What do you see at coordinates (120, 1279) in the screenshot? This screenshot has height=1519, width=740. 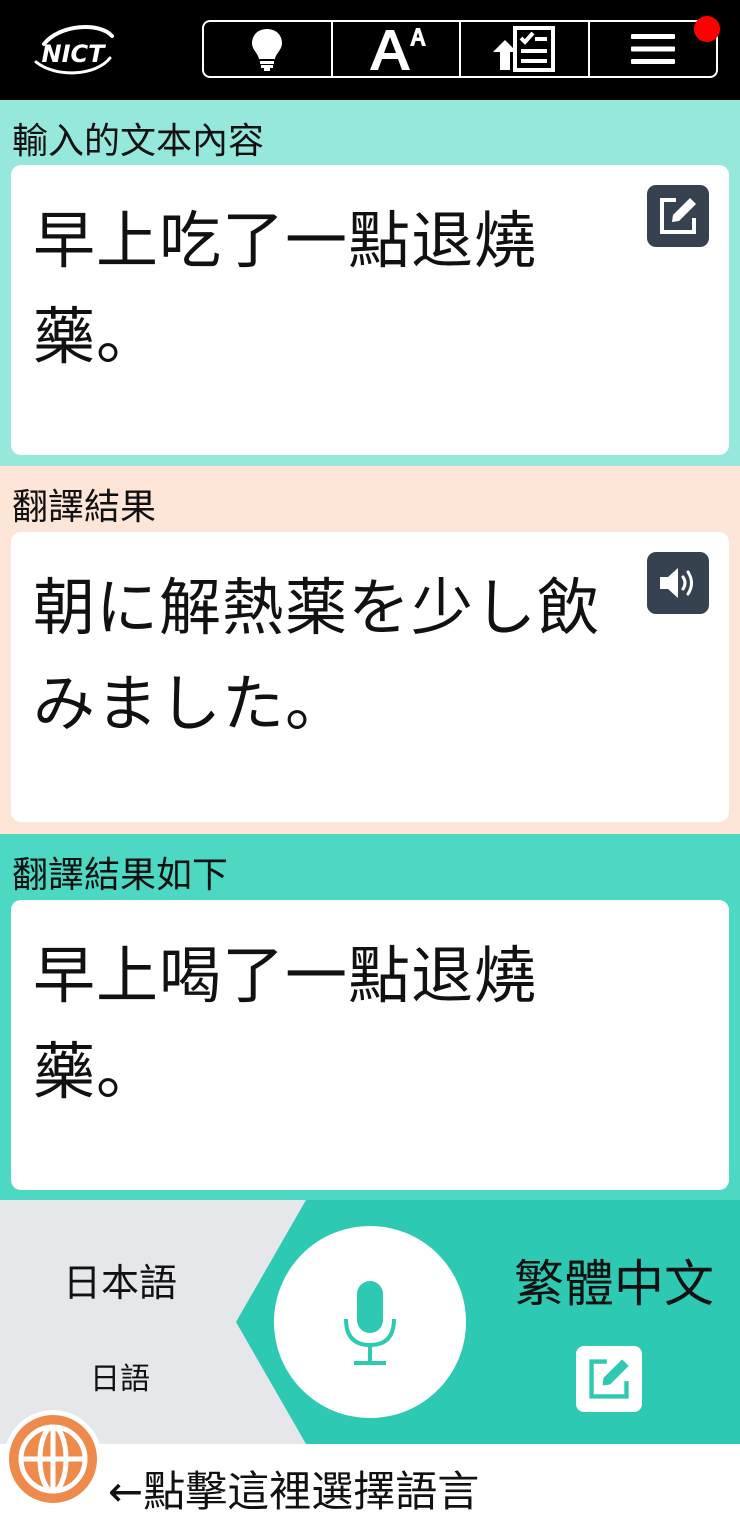 I see `source-language-name: 日本語` at bounding box center [120, 1279].